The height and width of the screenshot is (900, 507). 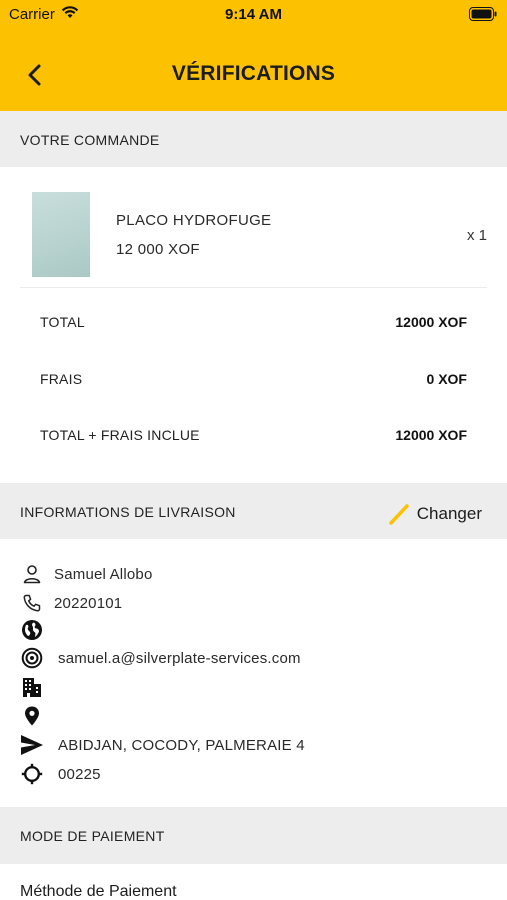 I want to click on delivery-location-row, so click(x=39, y=716).